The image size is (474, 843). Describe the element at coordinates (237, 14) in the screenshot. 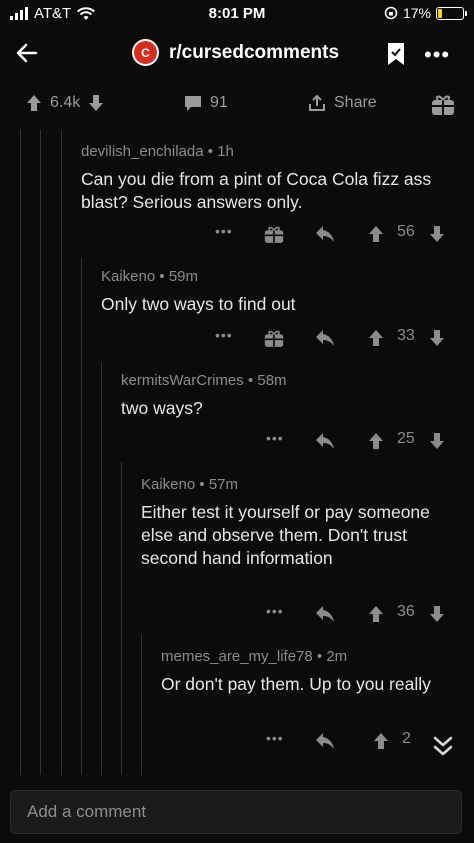

I see `status-bar: AT&T 8:01 PM 17%` at that location.